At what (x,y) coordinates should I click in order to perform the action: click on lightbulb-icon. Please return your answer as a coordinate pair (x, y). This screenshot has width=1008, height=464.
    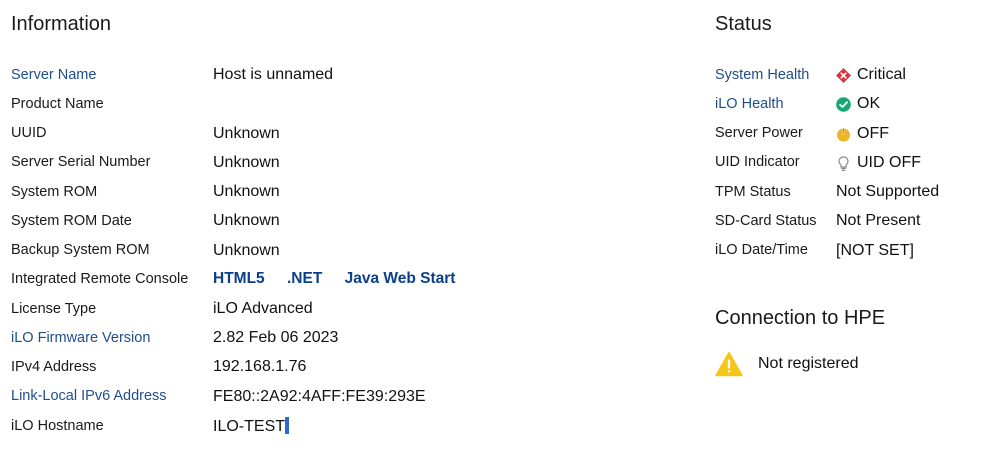
    Looking at the image, I should click on (843, 163).